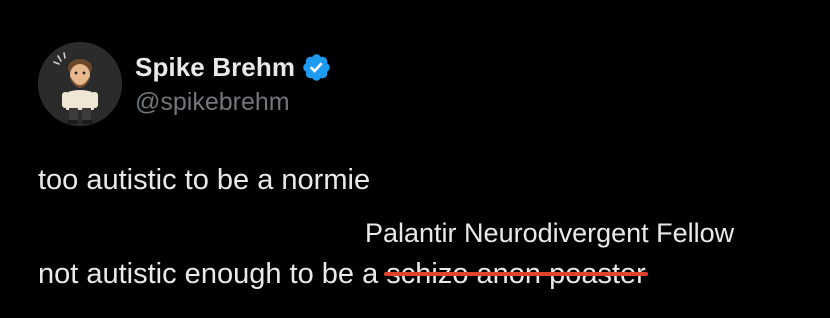 The height and width of the screenshot is (318, 830). What do you see at coordinates (212, 274) in the screenshot?
I see `tweet-text-prefix: not autistic enough to be a` at bounding box center [212, 274].